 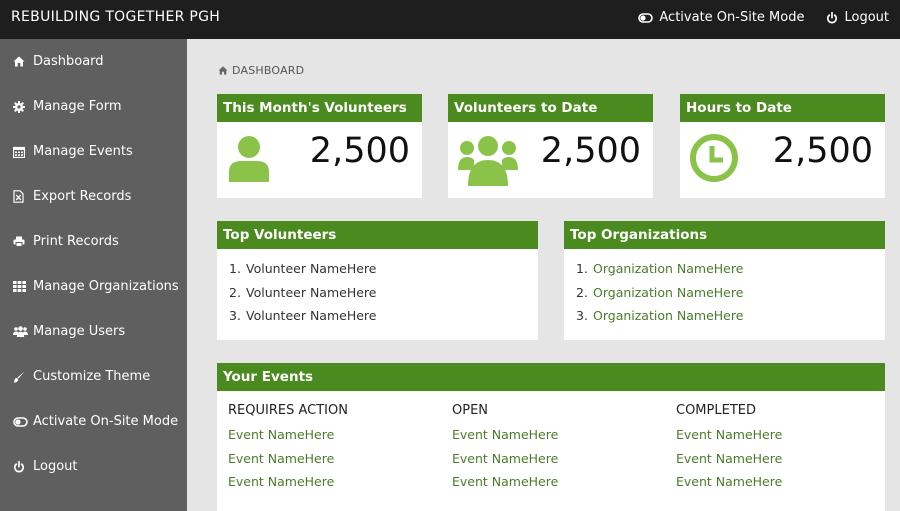 I want to click on sidebar-item-manage-form: Manage Form, so click(x=93, y=106).